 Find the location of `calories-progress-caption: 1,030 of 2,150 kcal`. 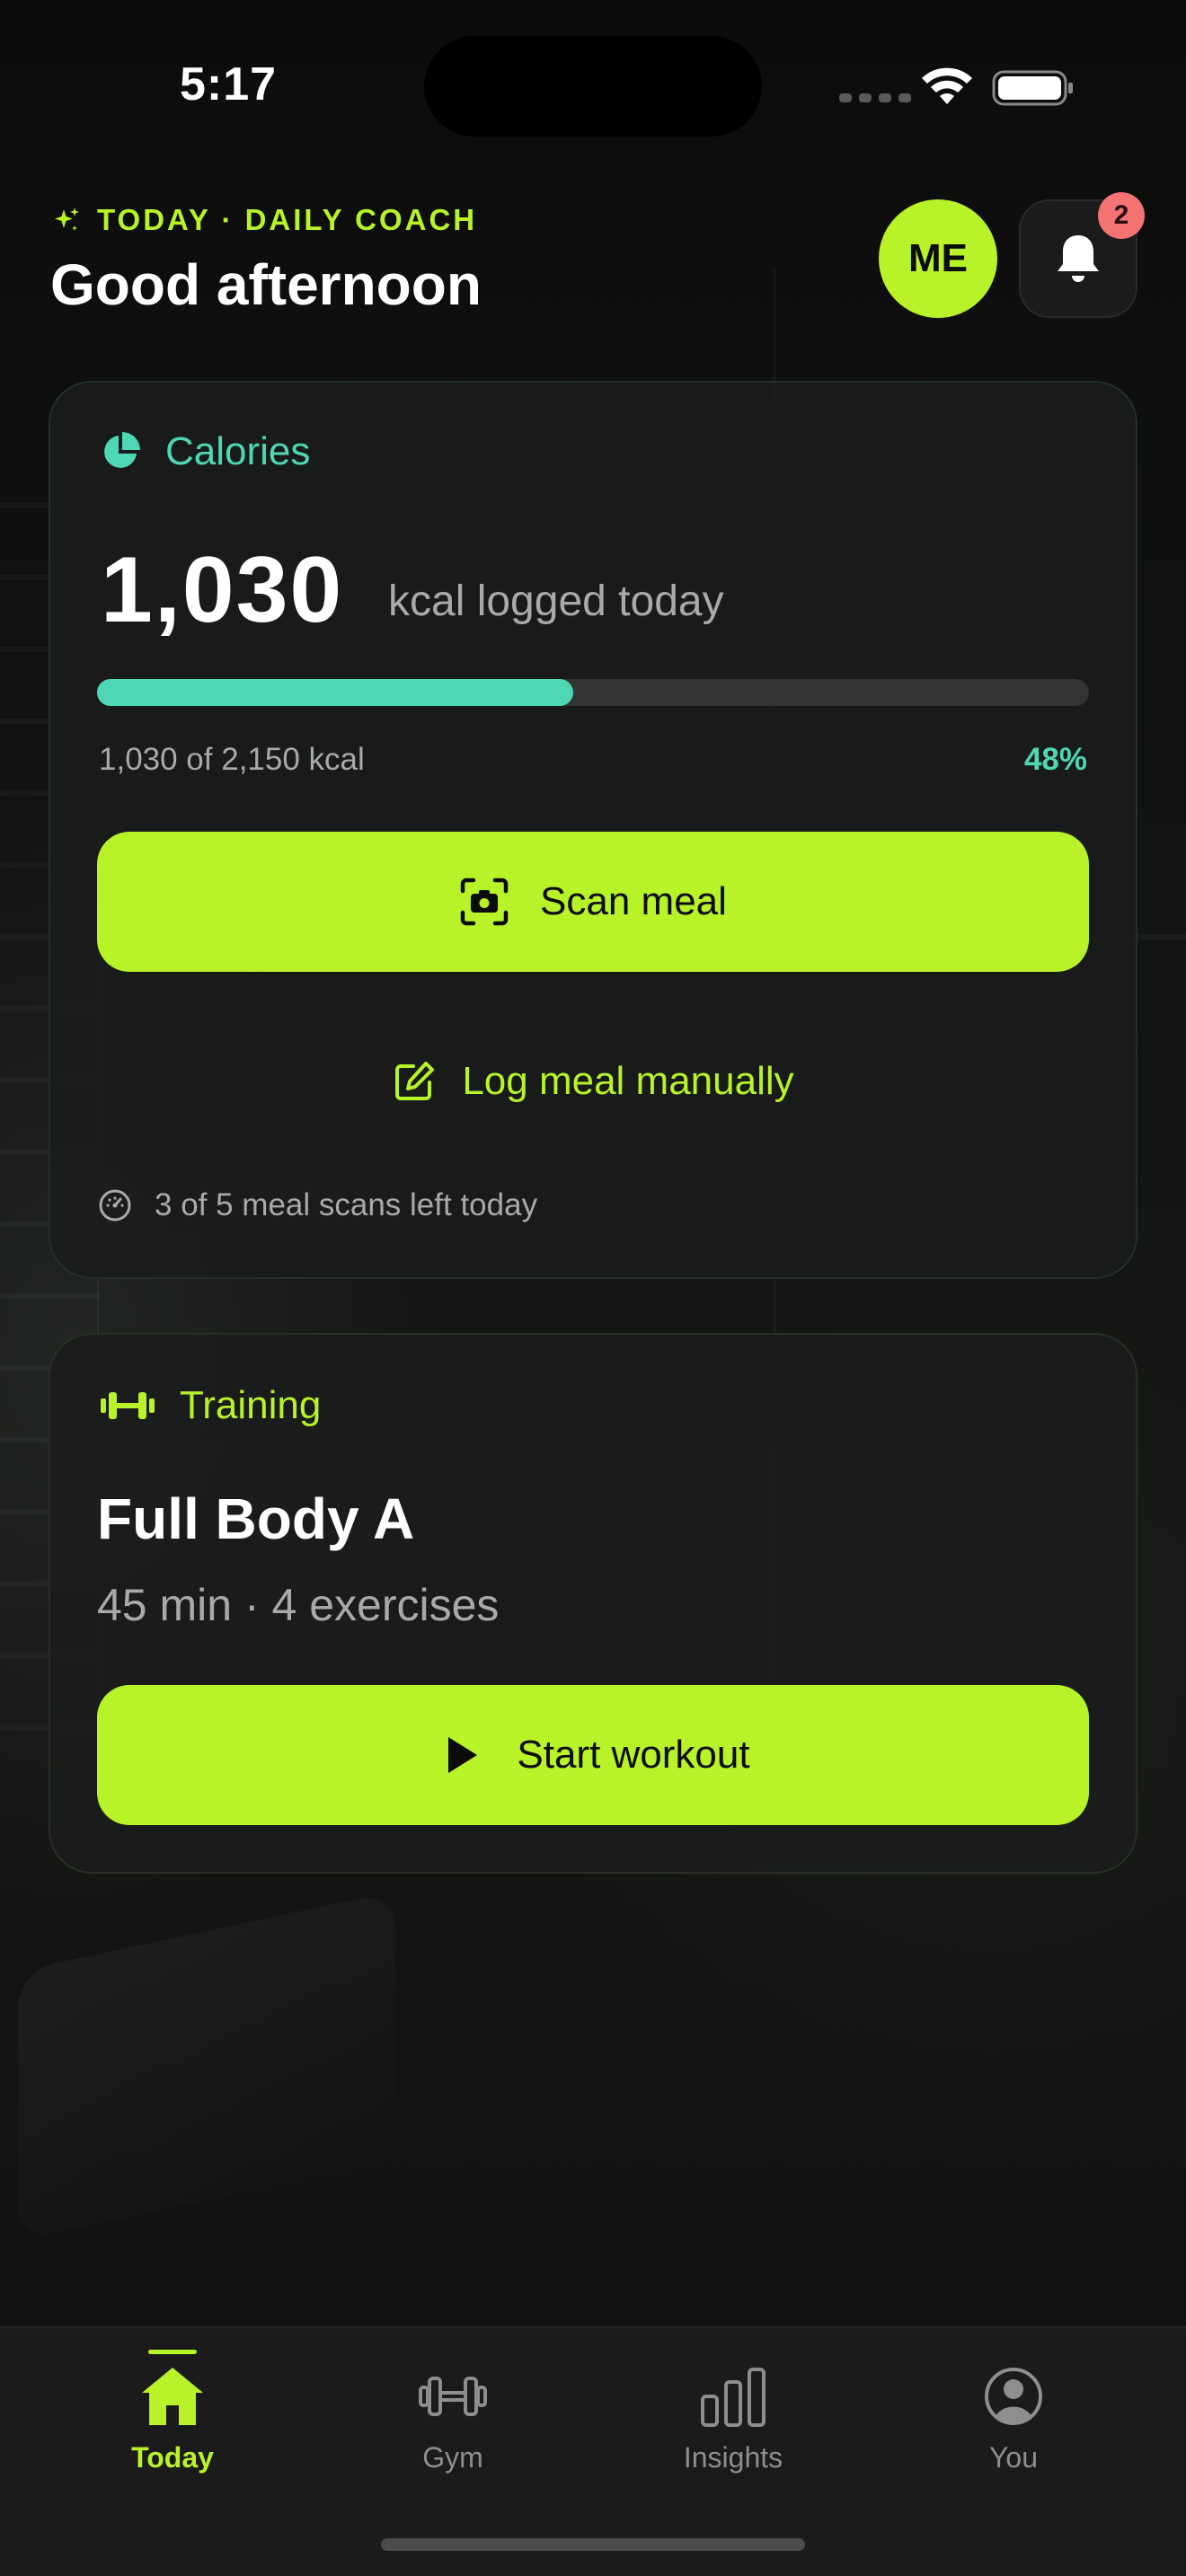

calories-progress-caption: 1,030 of 2,150 kcal is located at coordinates (232, 759).